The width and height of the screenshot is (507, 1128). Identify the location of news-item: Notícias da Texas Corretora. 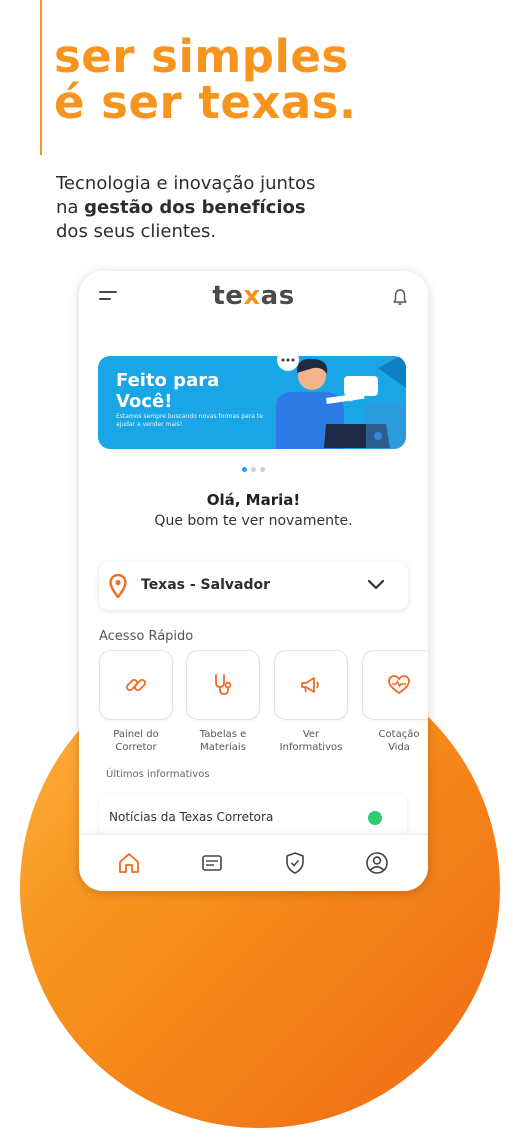
(253, 815).